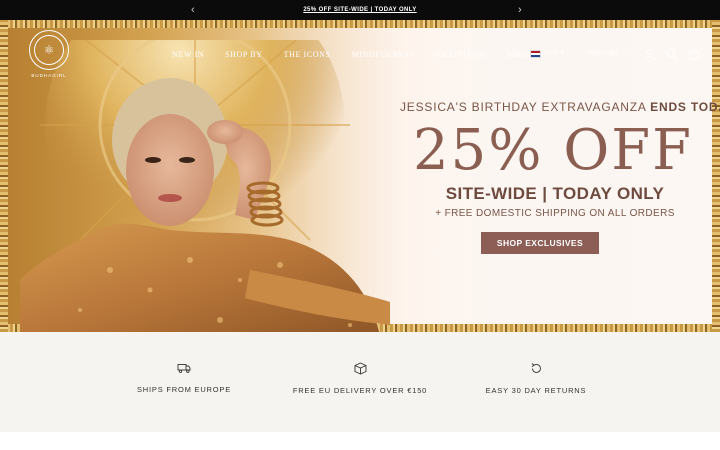 This screenshot has height=450, width=720. I want to click on return-icon, so click(536, 368).